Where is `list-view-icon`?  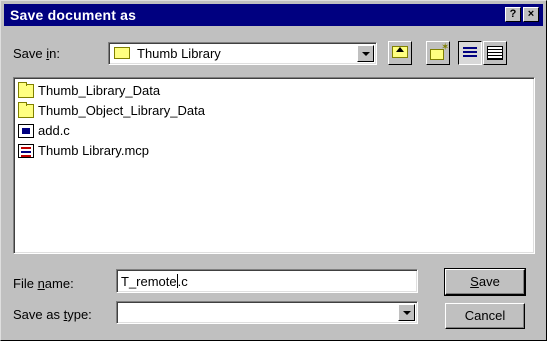 list-view-icon is located at coordinates (470, 53).